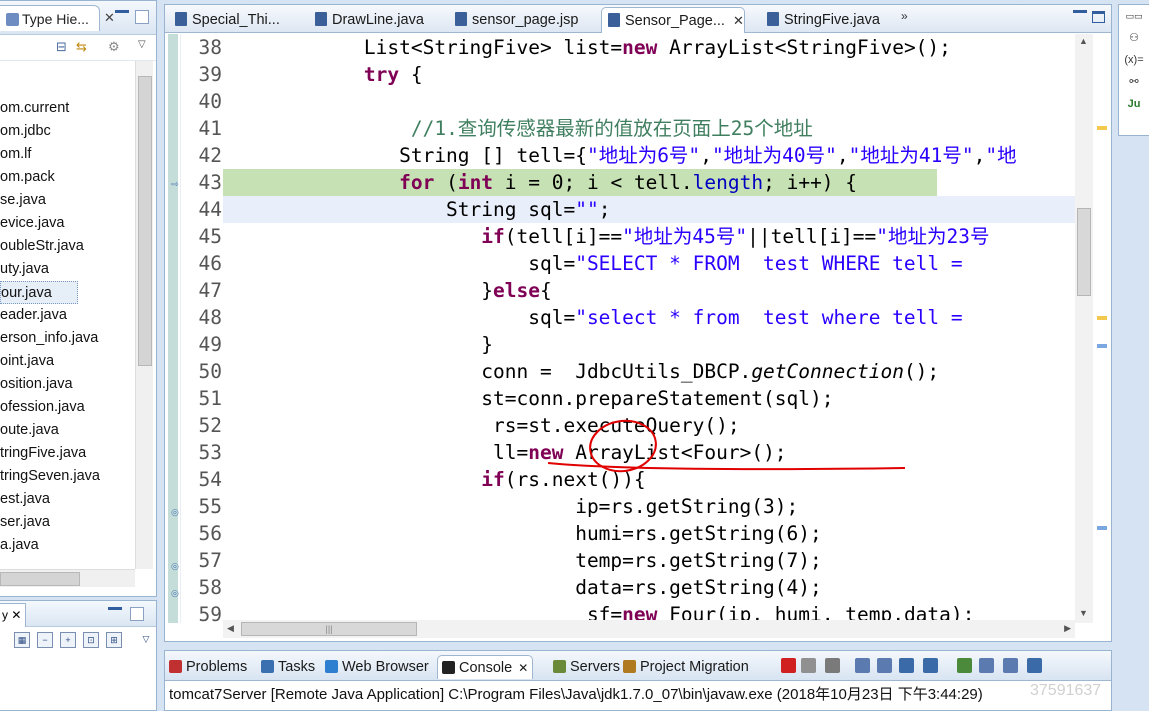  What do you see at coordinates (377, 667) in the screenshot?
I see `console-tab: Web Browser` at bounding box center [377, 667].